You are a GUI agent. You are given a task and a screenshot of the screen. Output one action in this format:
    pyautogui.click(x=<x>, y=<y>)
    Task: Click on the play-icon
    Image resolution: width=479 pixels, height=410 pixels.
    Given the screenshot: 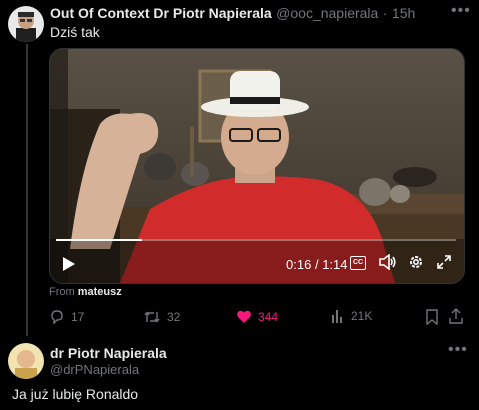 What is the action you would take?
    pyautogui.click(x=69, y=264)
    